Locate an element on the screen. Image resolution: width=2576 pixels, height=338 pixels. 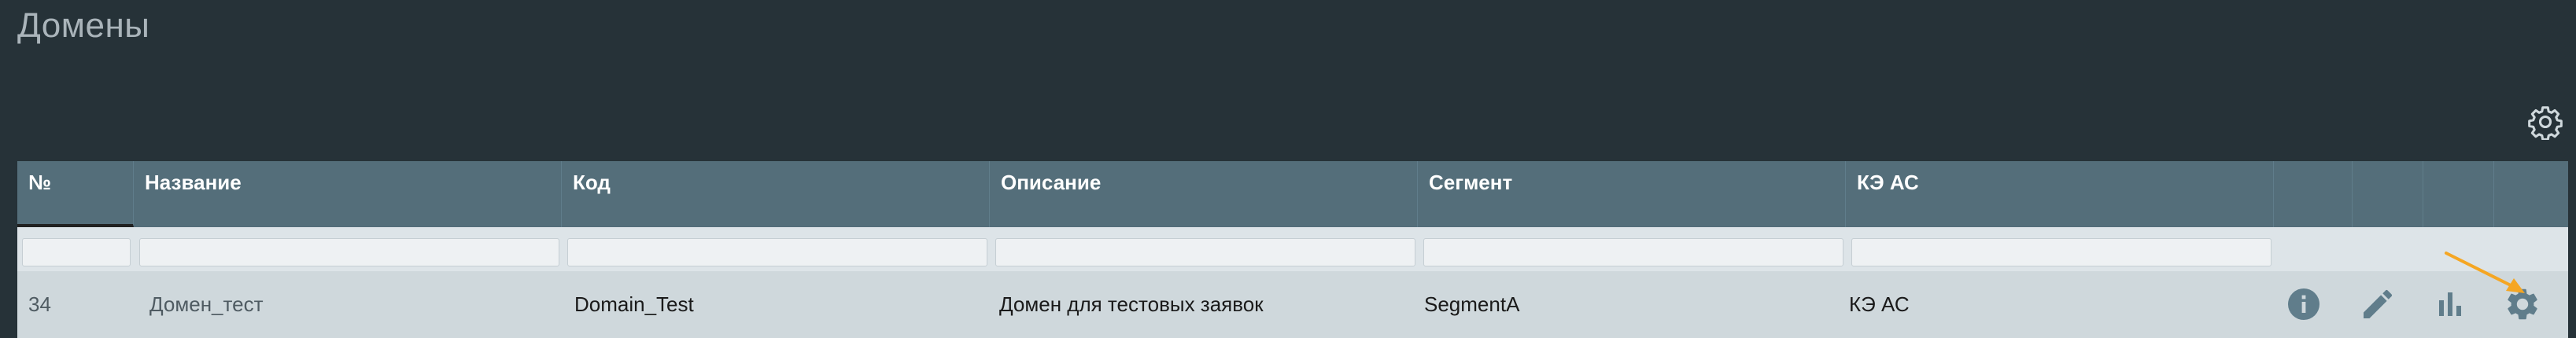
filter-segment-input is located at coordinates (1633, 252).